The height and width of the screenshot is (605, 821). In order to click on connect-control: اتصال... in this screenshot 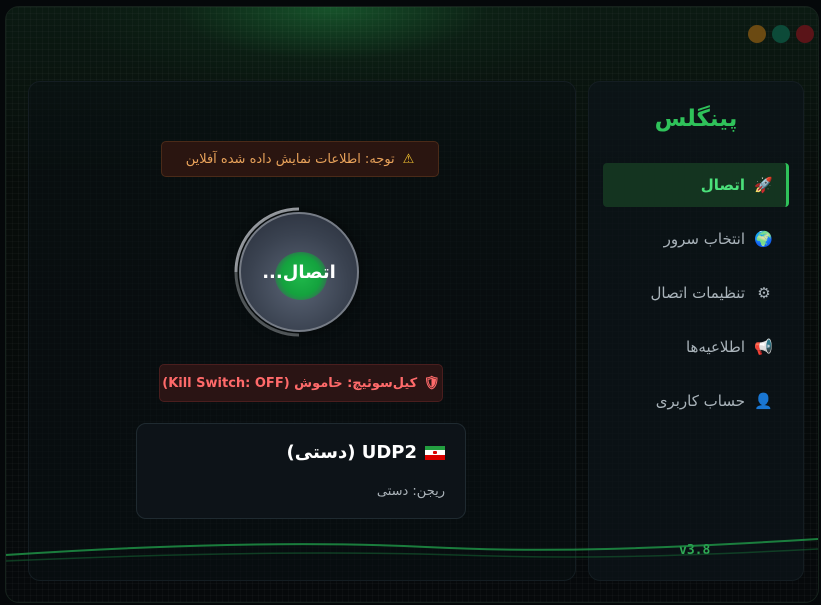, I will do `click(299, 272)`.